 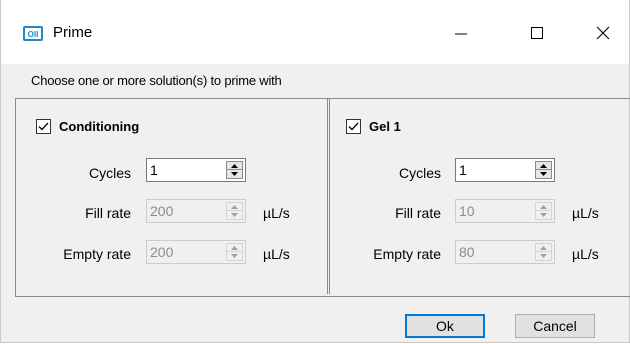 I want to click on app-icon: OII, so click(x=33, y=33).